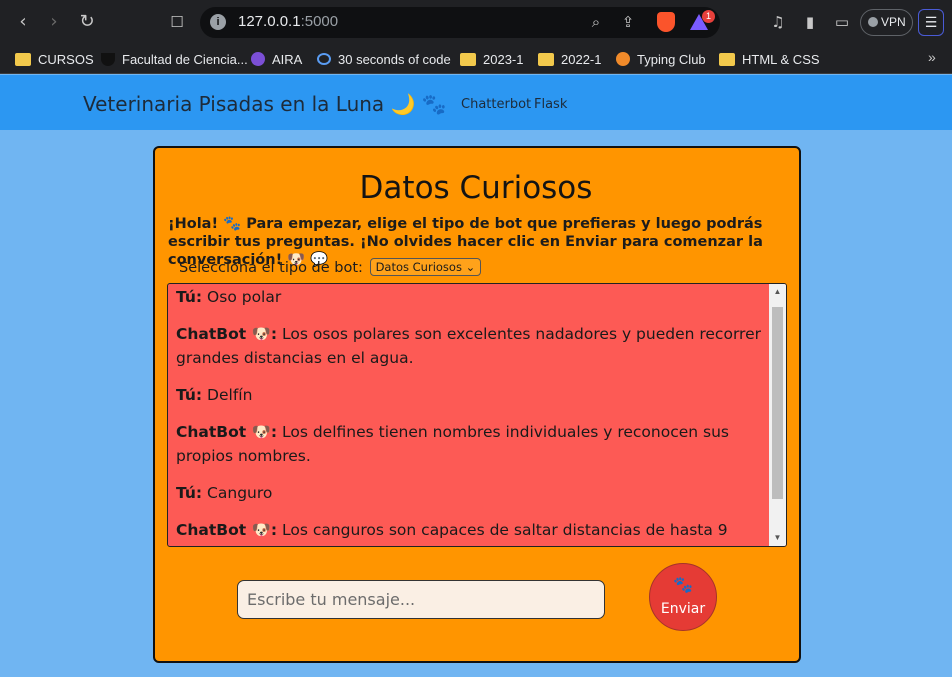 The image size is (952, 677). Describe the element at coordinates (265, 104) in the screenshot. I see `site-brand: Veterinaria Pisadas en la Luna 🌙 🐾` at that location.